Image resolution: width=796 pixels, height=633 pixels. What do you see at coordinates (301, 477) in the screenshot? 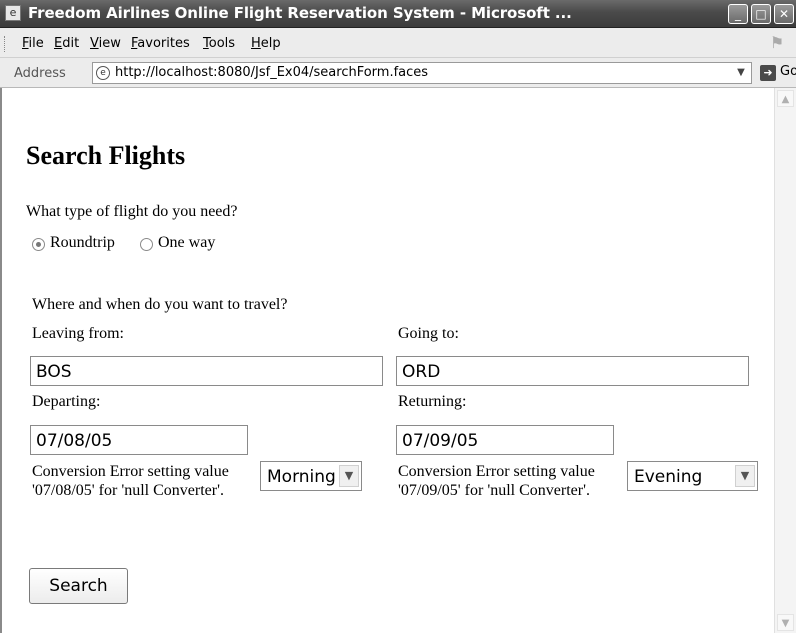
I see `departing-time-value: Morning` at bounding box center [301, 477].